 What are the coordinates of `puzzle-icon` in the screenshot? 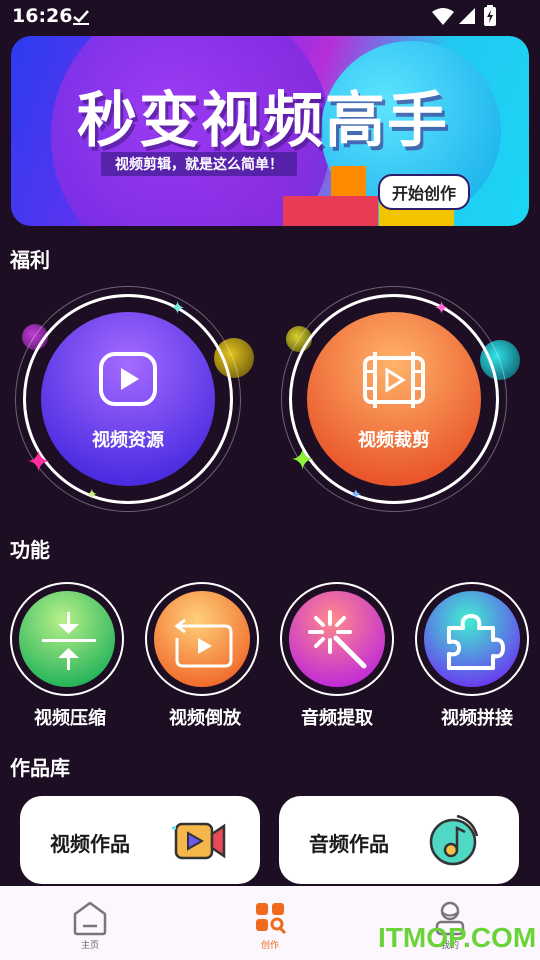 It's located at (476, 642).